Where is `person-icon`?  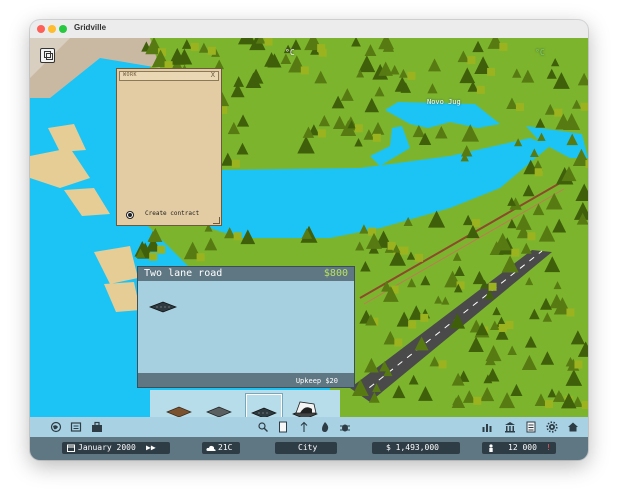 person-icon is located at coordinates (491, 448).